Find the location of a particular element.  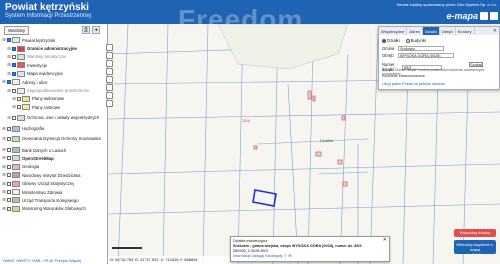

tab-adres: Adres is located at coordinates (415, 31).